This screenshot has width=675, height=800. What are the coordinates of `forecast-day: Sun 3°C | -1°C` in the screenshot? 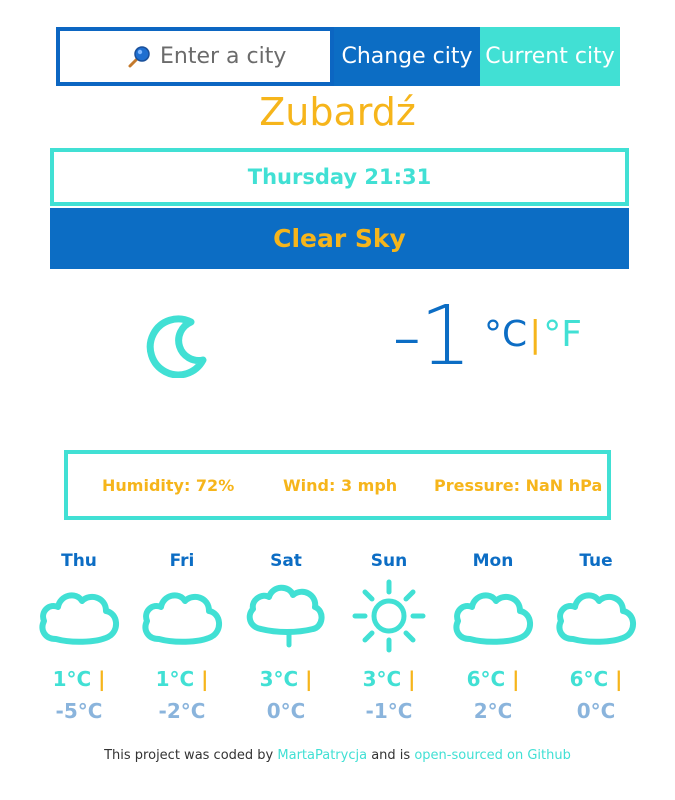 It's located at (389, 637).